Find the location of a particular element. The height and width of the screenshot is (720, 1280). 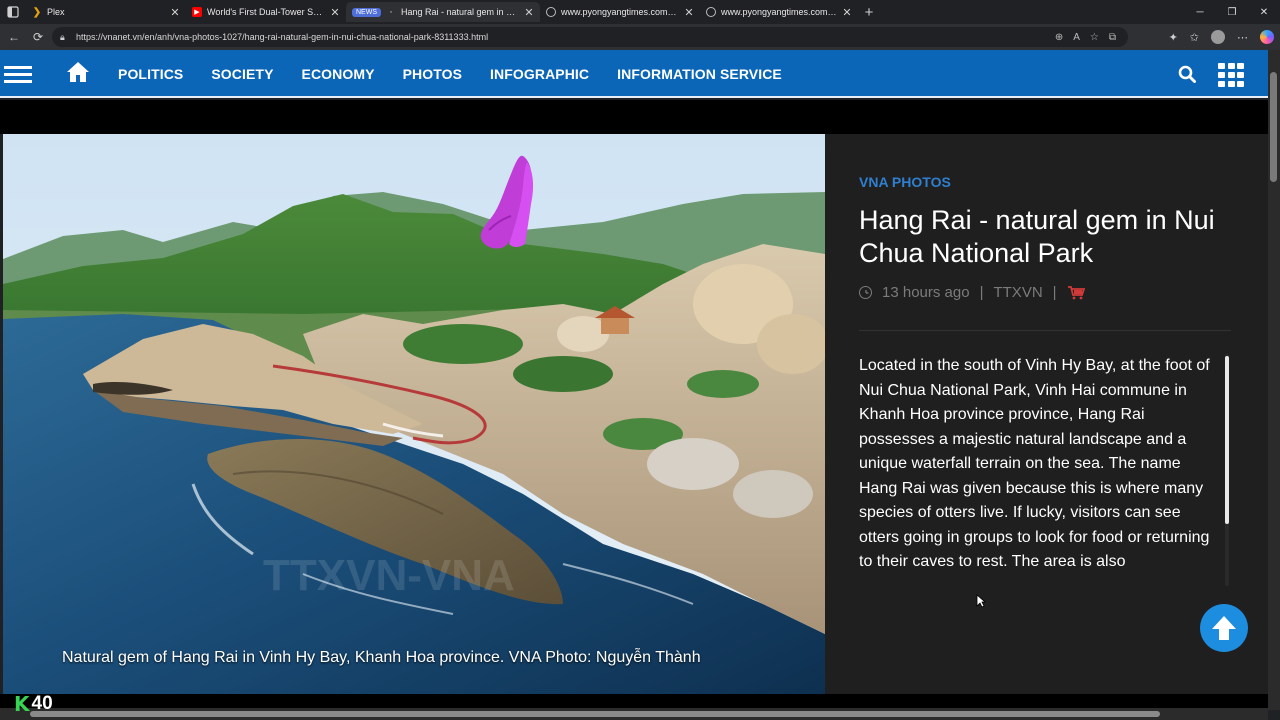

close-window-icon: ✕ is located at coordinates (1264, 12).